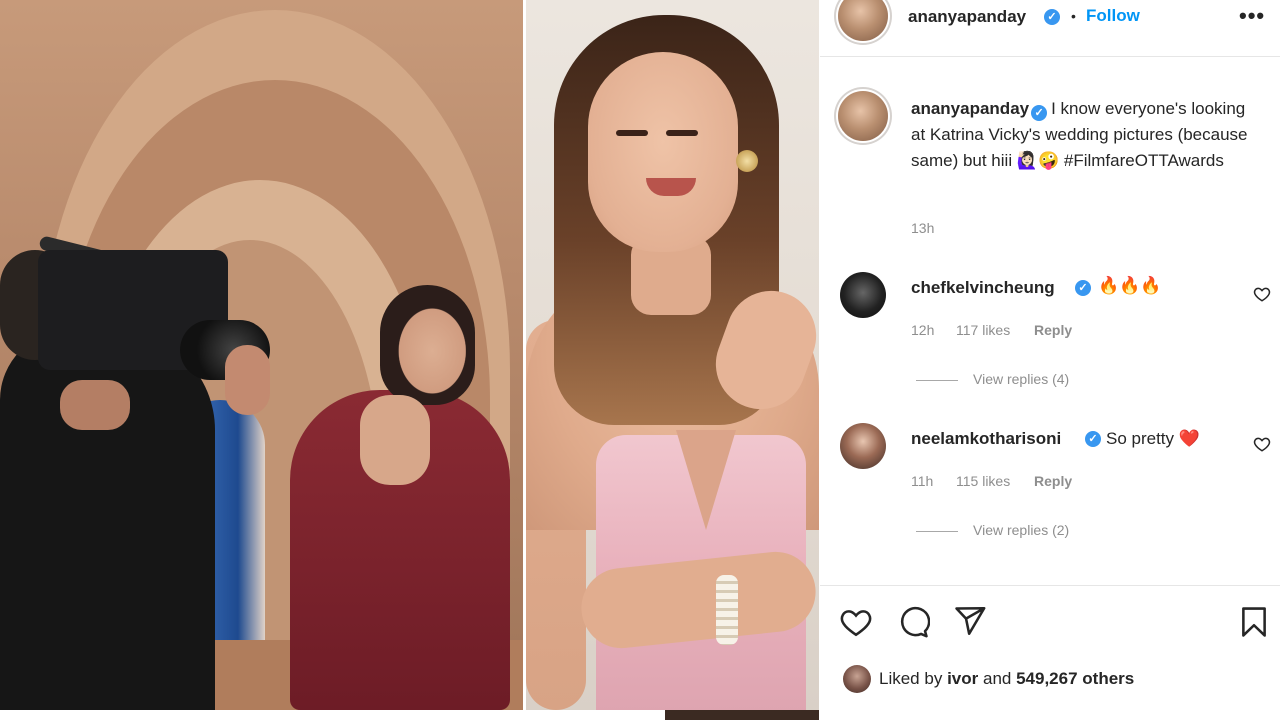  Describe the element at coordinates (1113, 16) in the screenshot. I see `follow-button: Follow` at that location.